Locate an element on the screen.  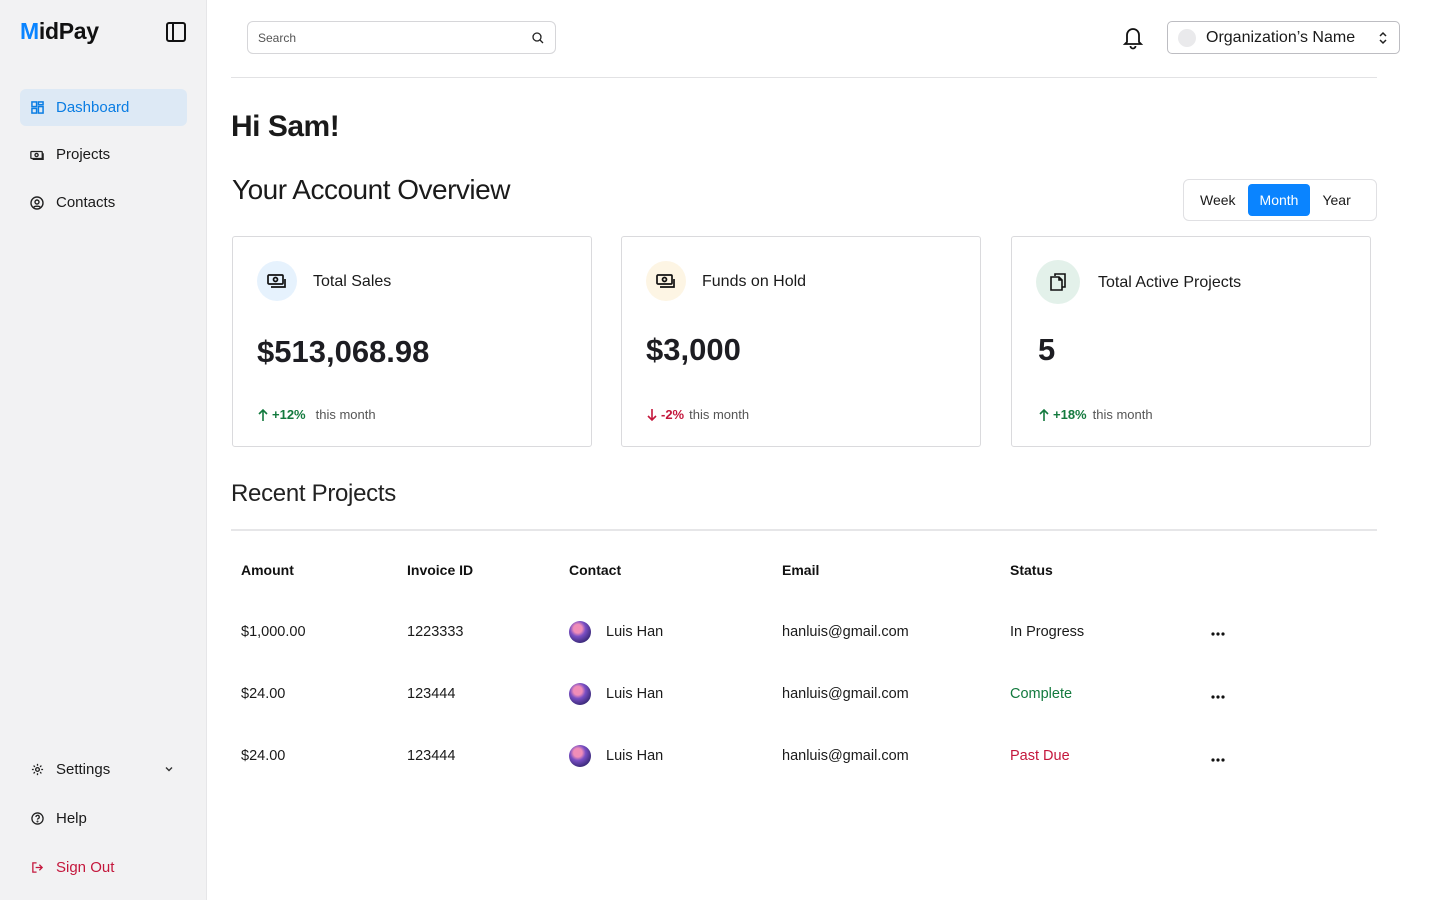
question-circle-icon is located at coordinates (37, 819).